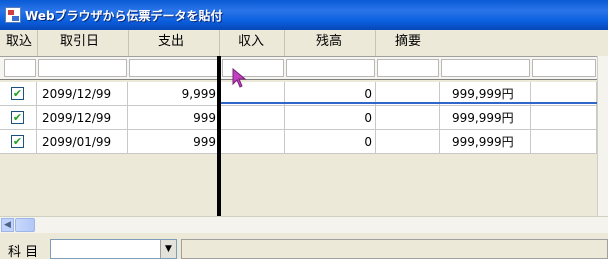  What do you see at coordinates (23, 252) in the screenshot?
I see `account-label: 科 目` at bounding box center [23, 252].